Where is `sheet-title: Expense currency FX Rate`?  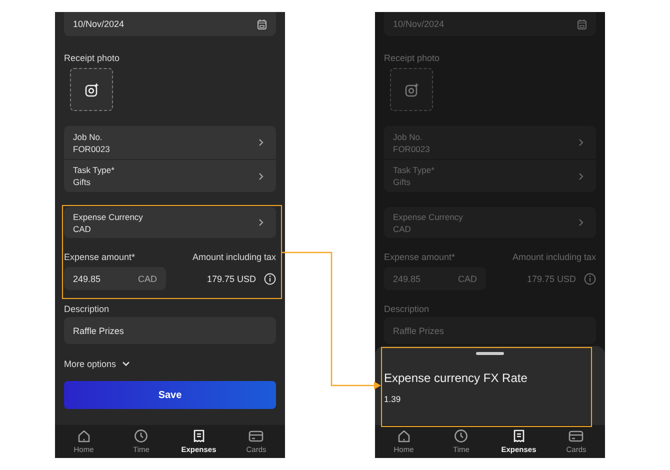
sheet-title: Expense currency FX Rate is located at coordinates (456, 378).